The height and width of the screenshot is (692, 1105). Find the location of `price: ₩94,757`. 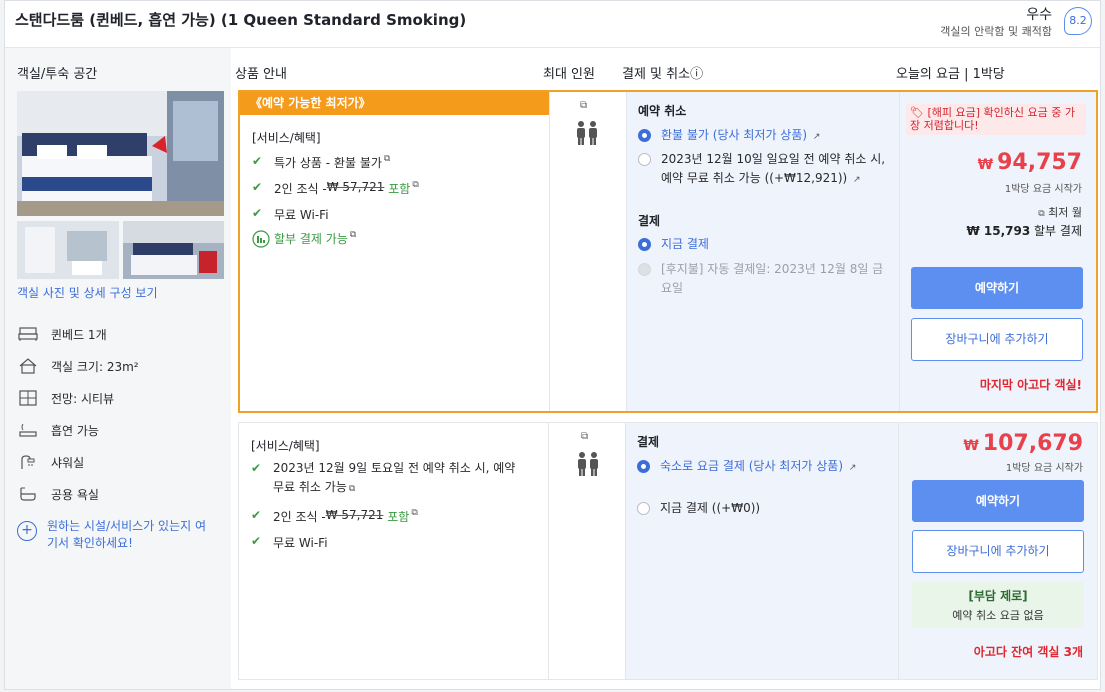

price: ₩94,757 is located at coordinates (1029, 162).